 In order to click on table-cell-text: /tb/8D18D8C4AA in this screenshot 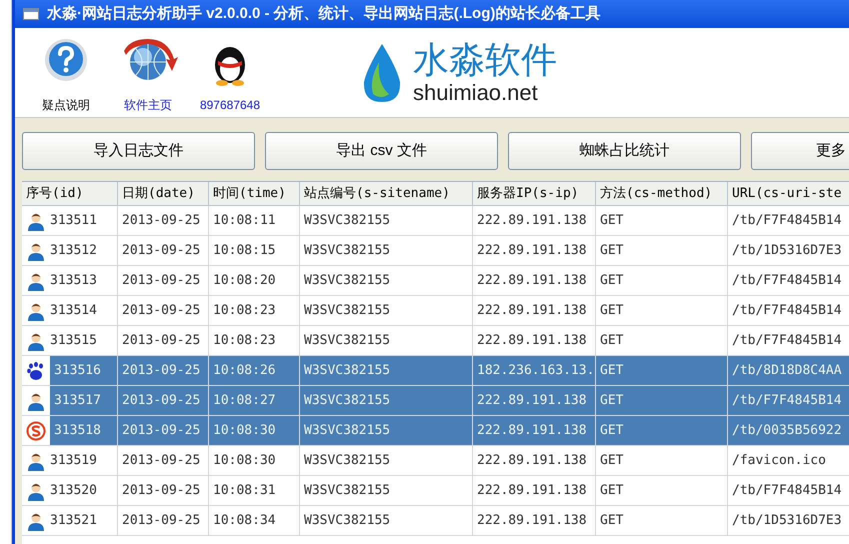, I will do `click(787, 371)`.